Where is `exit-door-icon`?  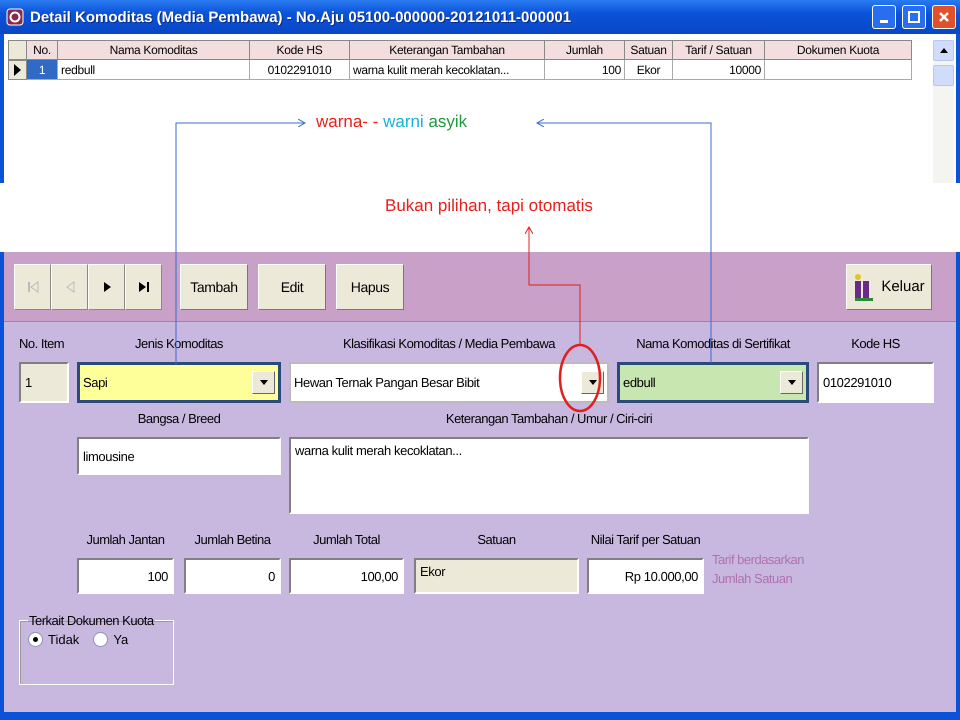
exit-door-icon is located at coordinates (864, 286).